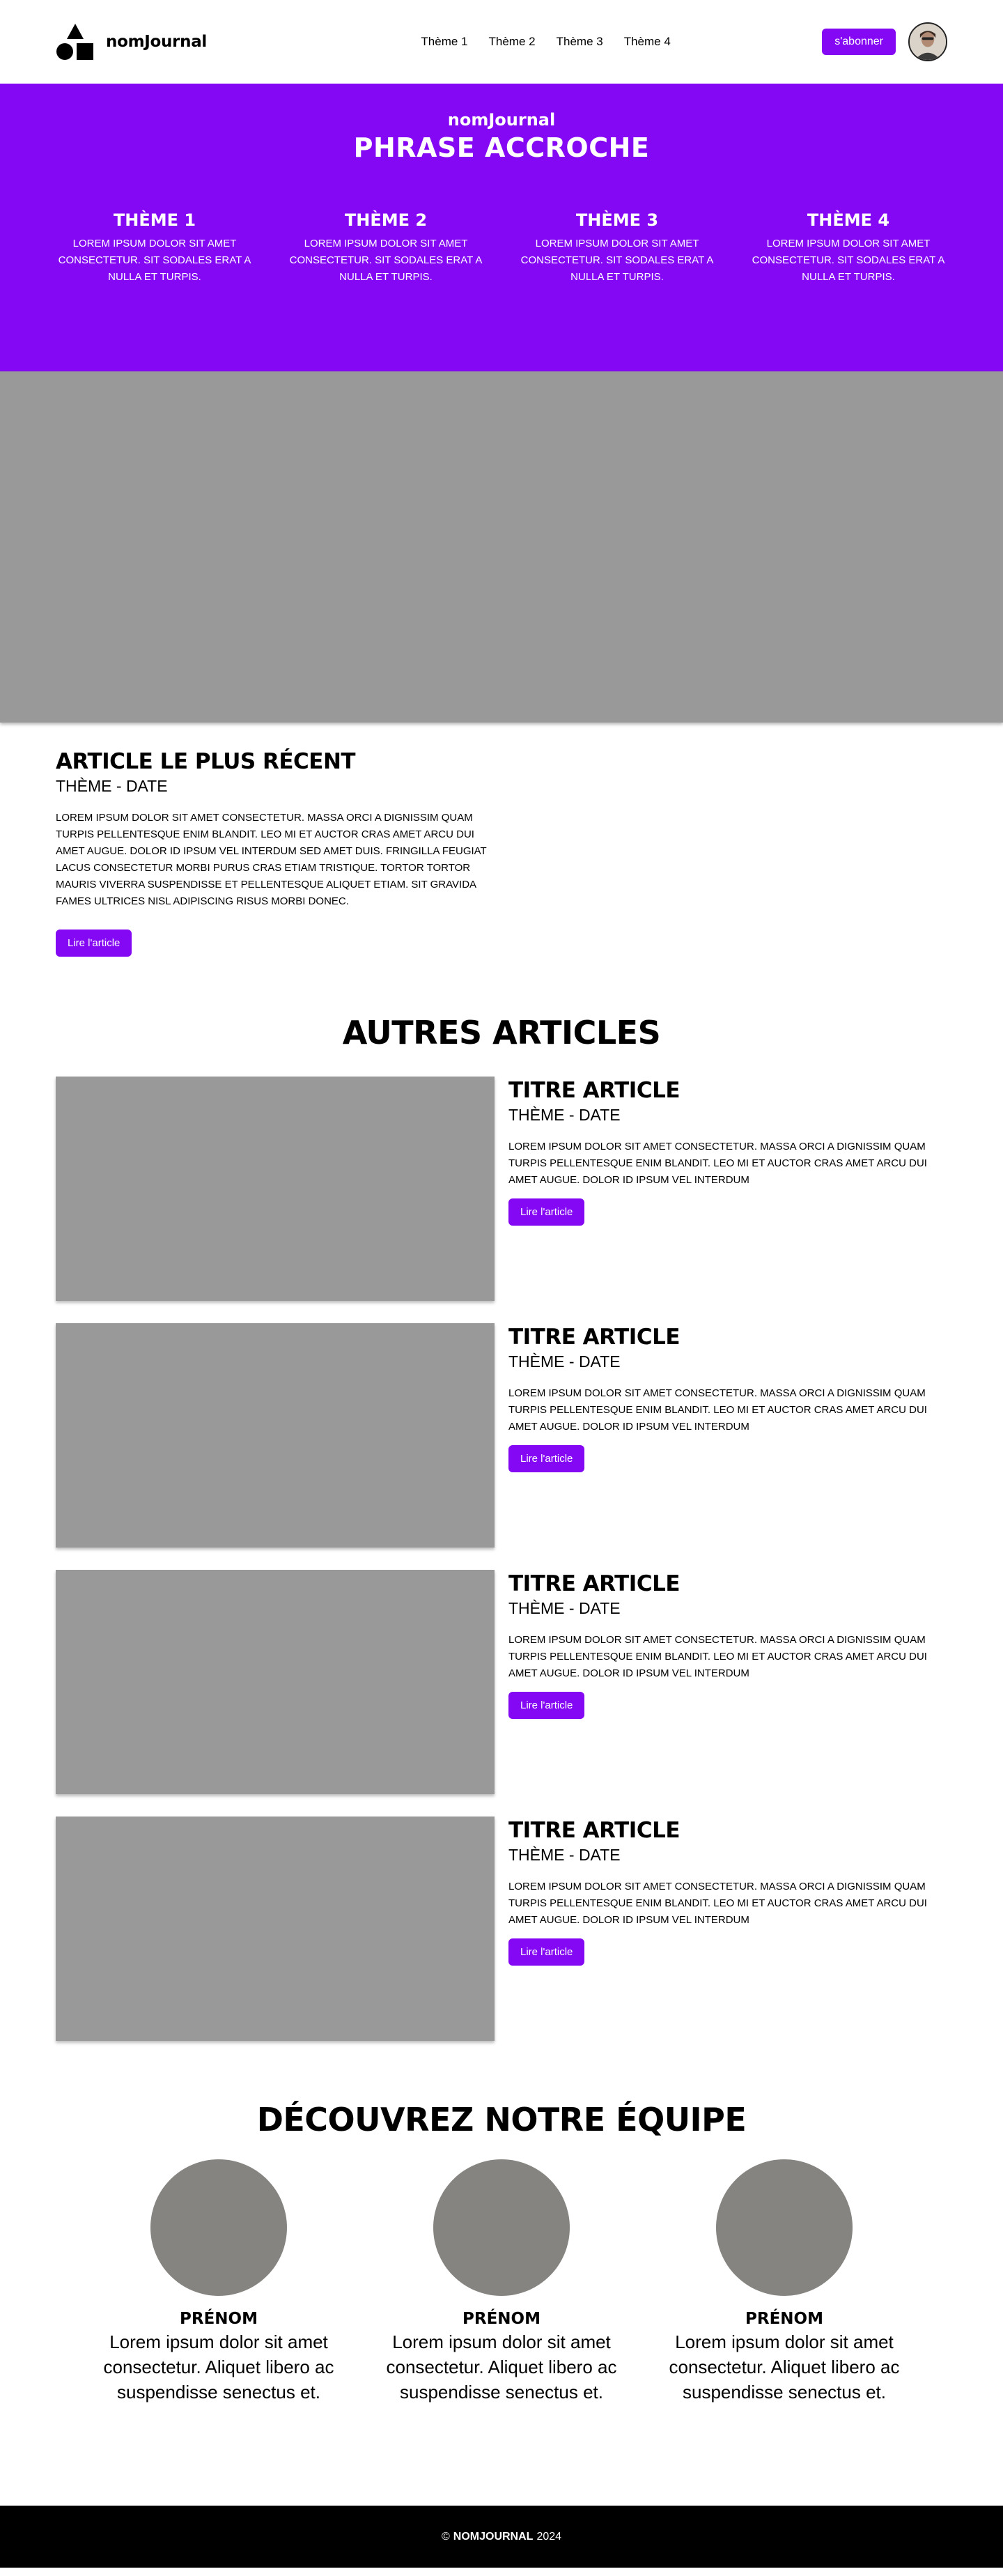 This screenshot has height=2576, width=1003. I want to click on subscribe-button: s'abonner, so click(859, 42).